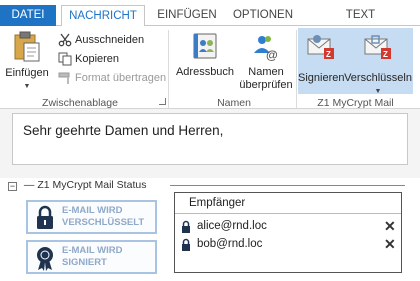 The width and height of the screenshot is (420, 281). What do you see at coordinates (92, 250) in the screenshot?
I see `signed-status-line-1: E-MAIL WIRD` at bounding box center [92, 250].